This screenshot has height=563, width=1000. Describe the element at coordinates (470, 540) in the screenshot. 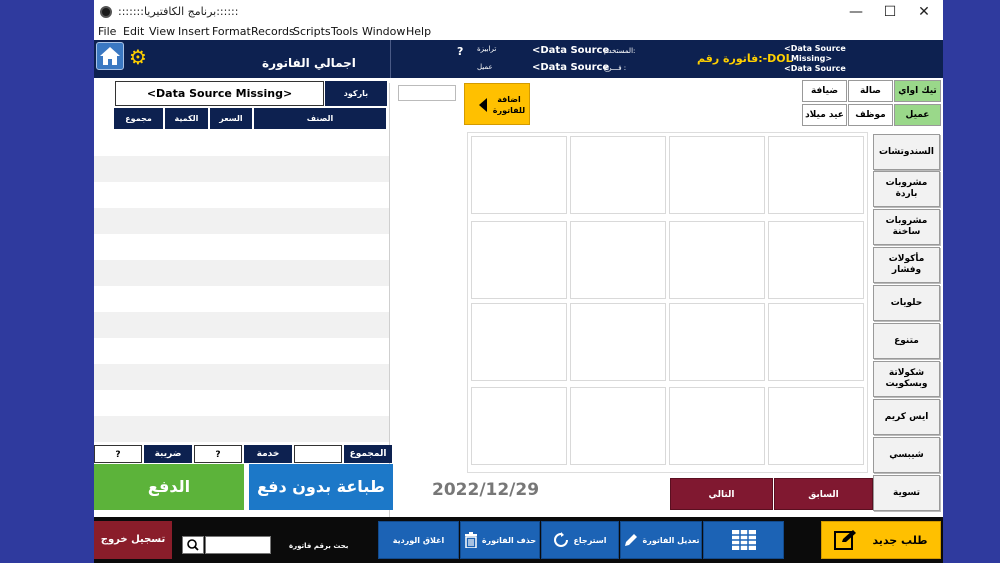

I see `trash-icon` at that location.